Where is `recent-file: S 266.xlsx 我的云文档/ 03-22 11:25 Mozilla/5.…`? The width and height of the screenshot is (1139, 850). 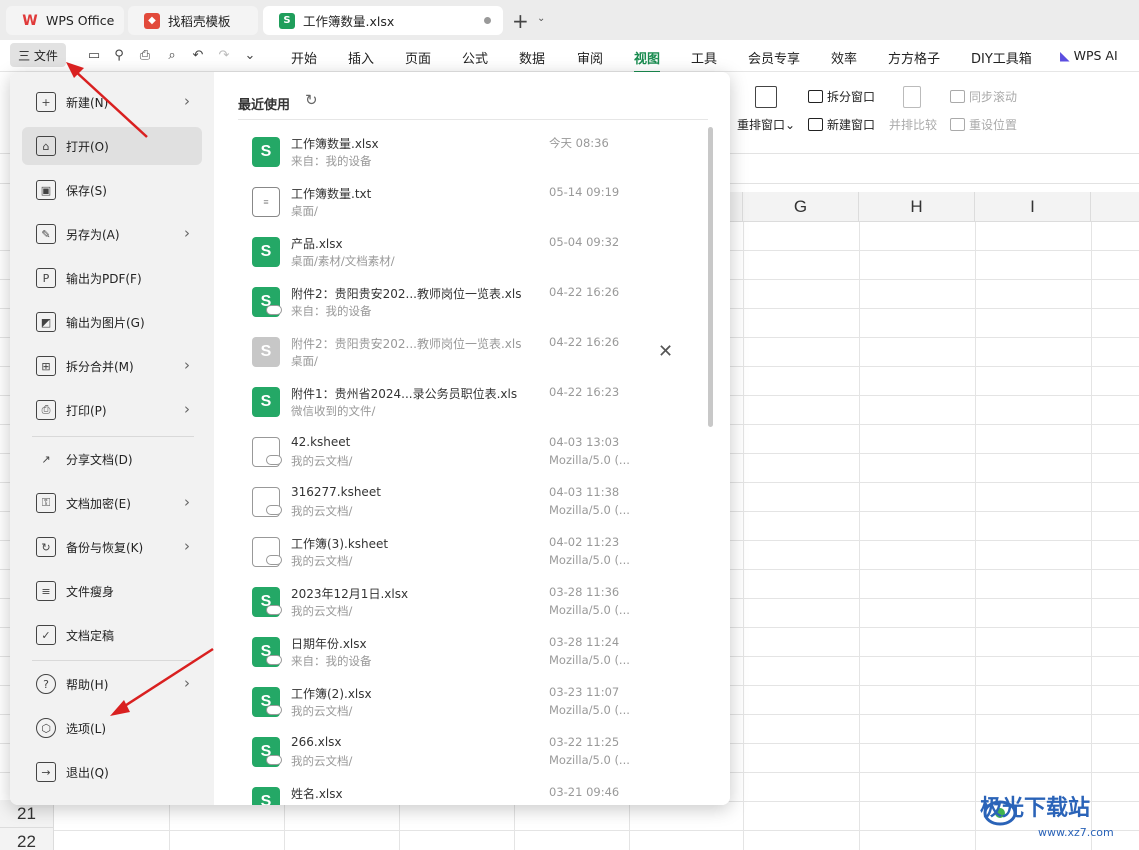 recent-file: S 266.xlsx 我的云文档/ 03-22 11:25 Mozilla/5.… is located at coordinates (468, 752).